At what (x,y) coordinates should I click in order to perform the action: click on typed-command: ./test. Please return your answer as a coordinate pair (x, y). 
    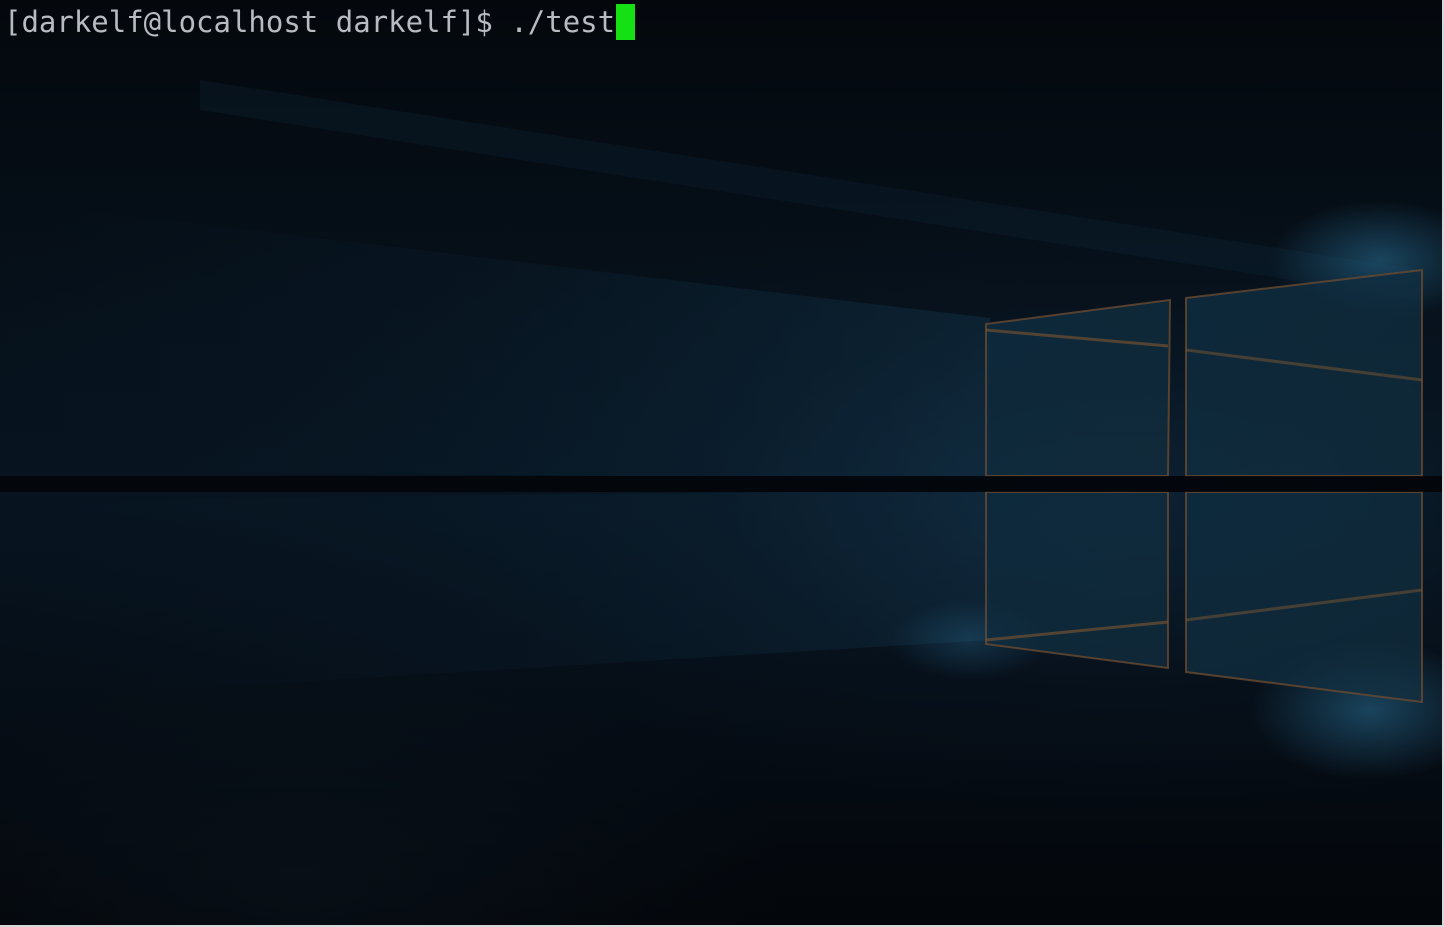
    Looking at the image, I should click on (563, 22).